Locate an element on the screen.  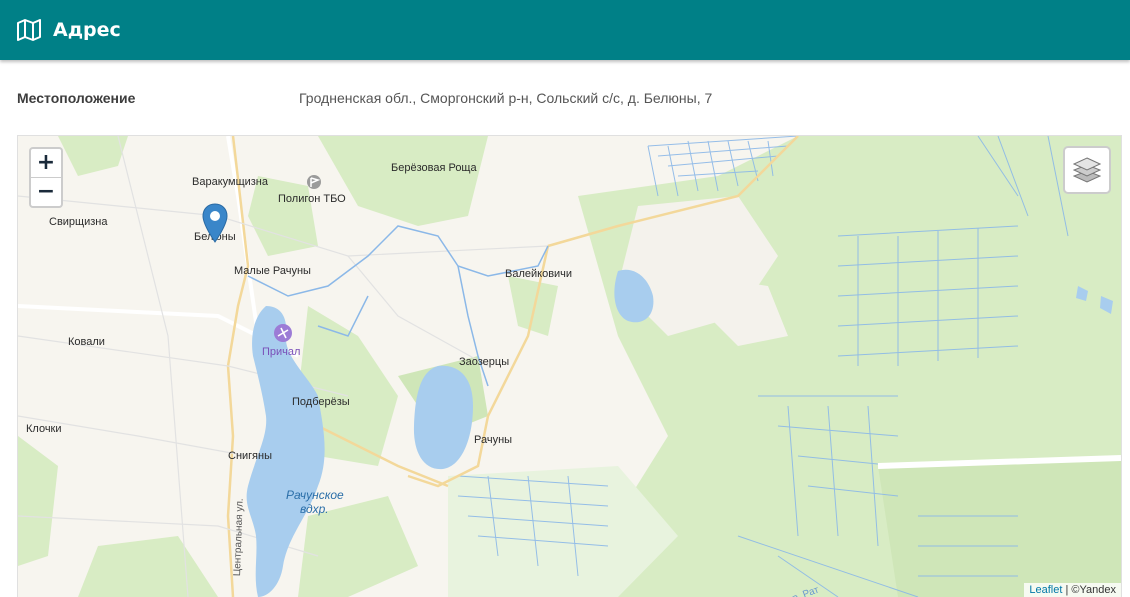
zoom-out-button: − is located at coordinates (46, 192).